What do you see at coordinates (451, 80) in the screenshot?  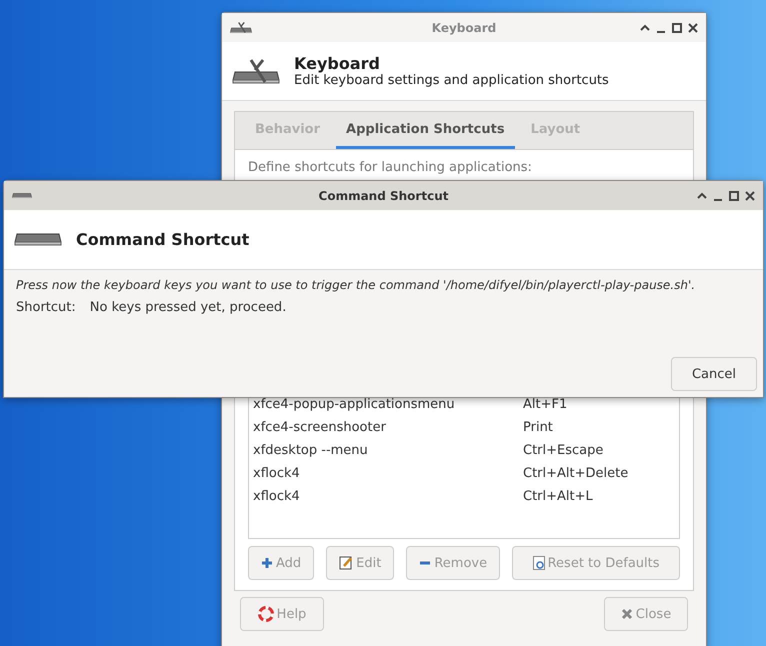 I see `header-subtitle: Edit keyboard settings and application shortcuts` at bounding box center [451, 80].